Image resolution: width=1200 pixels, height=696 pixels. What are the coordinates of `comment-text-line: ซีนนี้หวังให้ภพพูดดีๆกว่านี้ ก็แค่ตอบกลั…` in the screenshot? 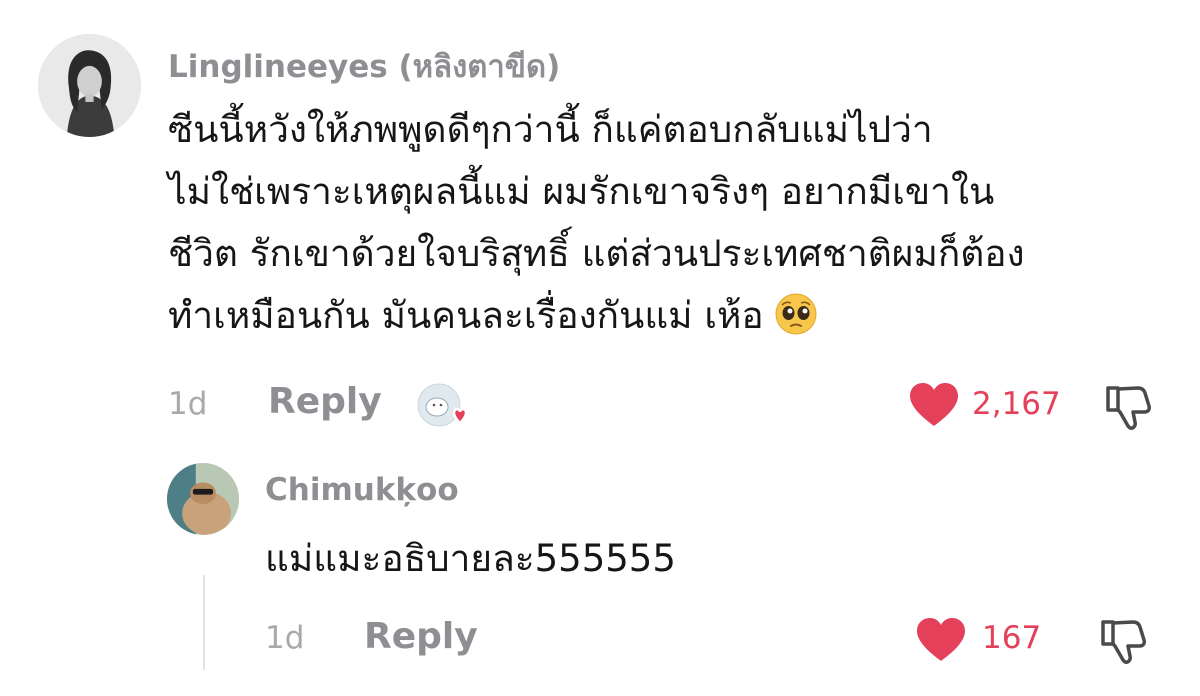 It's located at (550, 129).